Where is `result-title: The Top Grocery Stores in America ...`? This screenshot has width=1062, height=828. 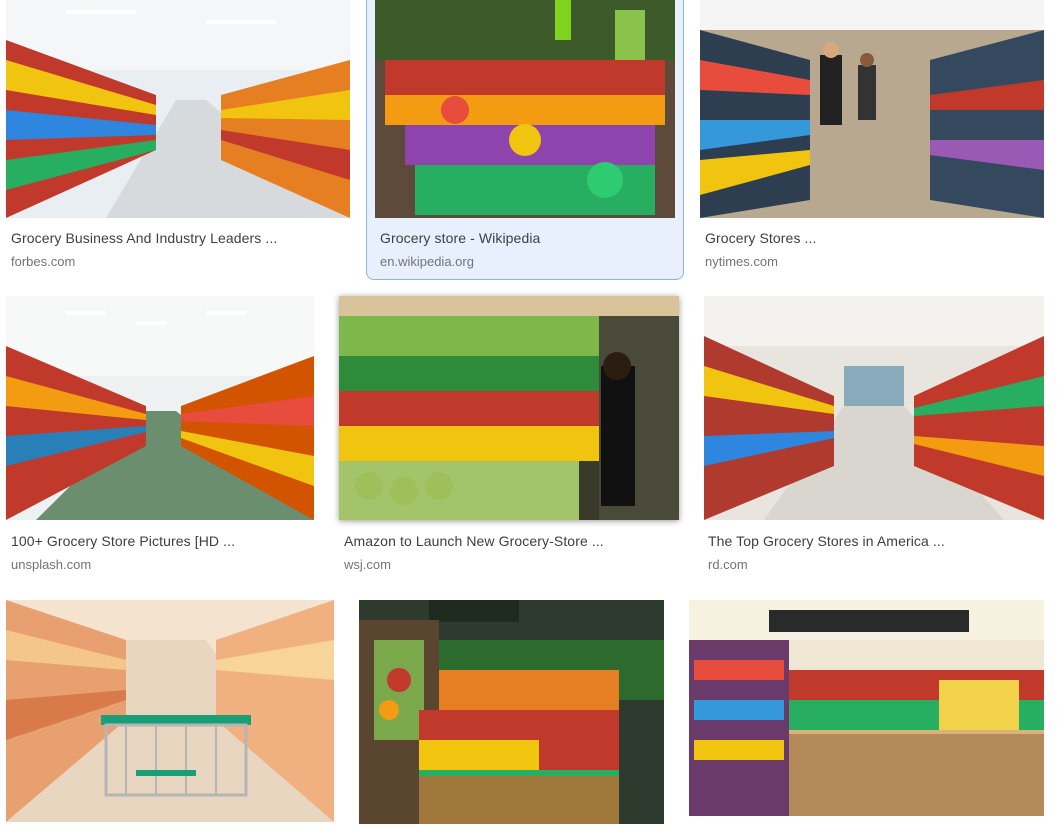 result-title: The Top Grocery Stores in America ... is located at coordinates (826, 541).